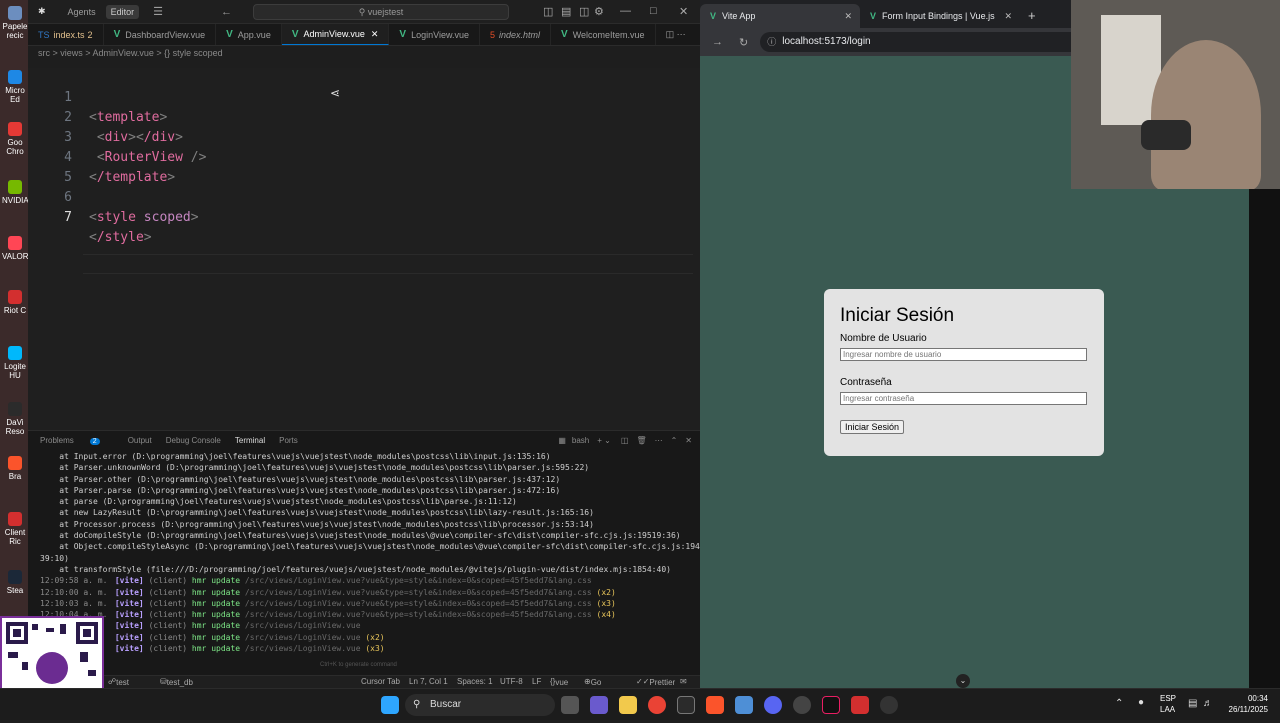 The image size is (1280, 723). What do you see at coordinates (193, 440) in the screenshot?
I see `tab-debug-console: Debug Console` at bounding box center [193, 440].